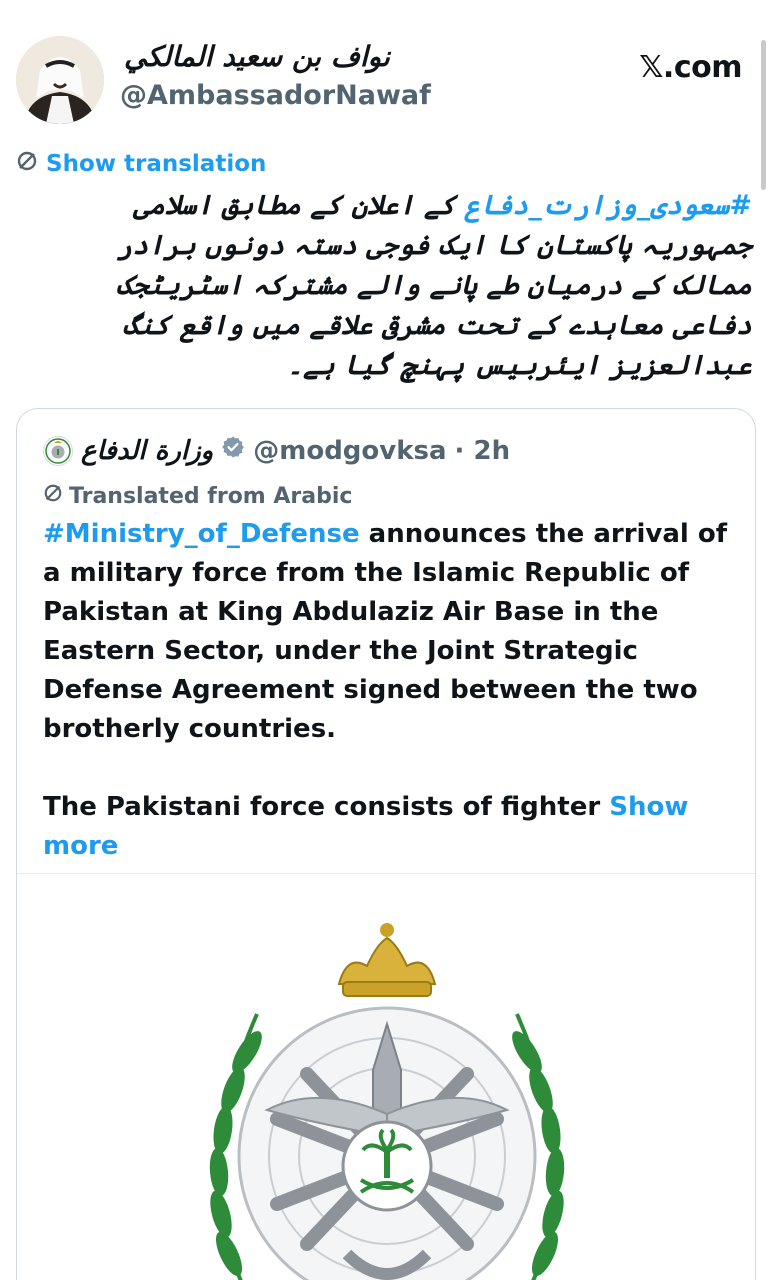 The image size is (772, 1280). What do you see at coordinates (763, 115) in the screenshot?
I see `scrollbar` at bounding box center [763, 115].